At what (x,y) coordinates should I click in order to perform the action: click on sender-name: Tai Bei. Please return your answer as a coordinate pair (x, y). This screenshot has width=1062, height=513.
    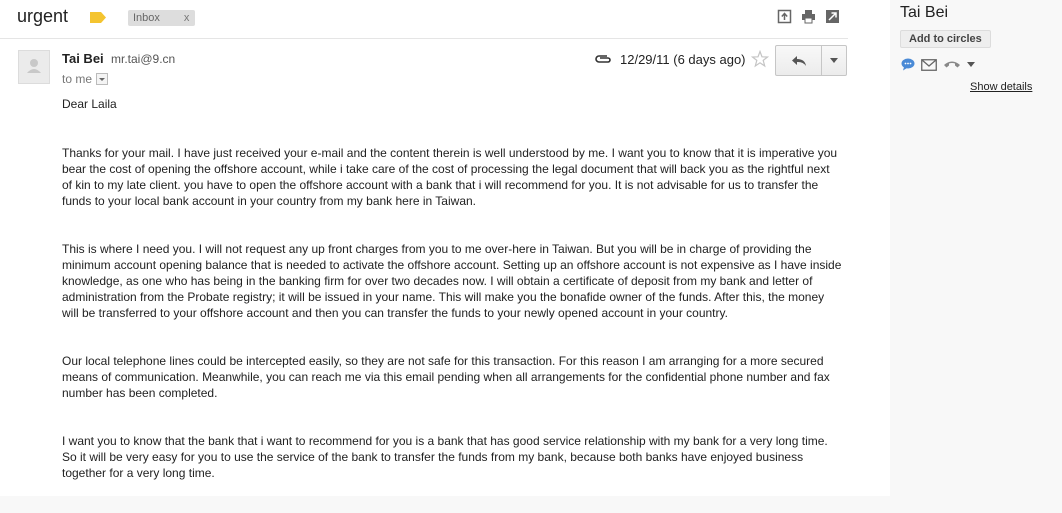
    Looking at the image, I should click on (83, 58).